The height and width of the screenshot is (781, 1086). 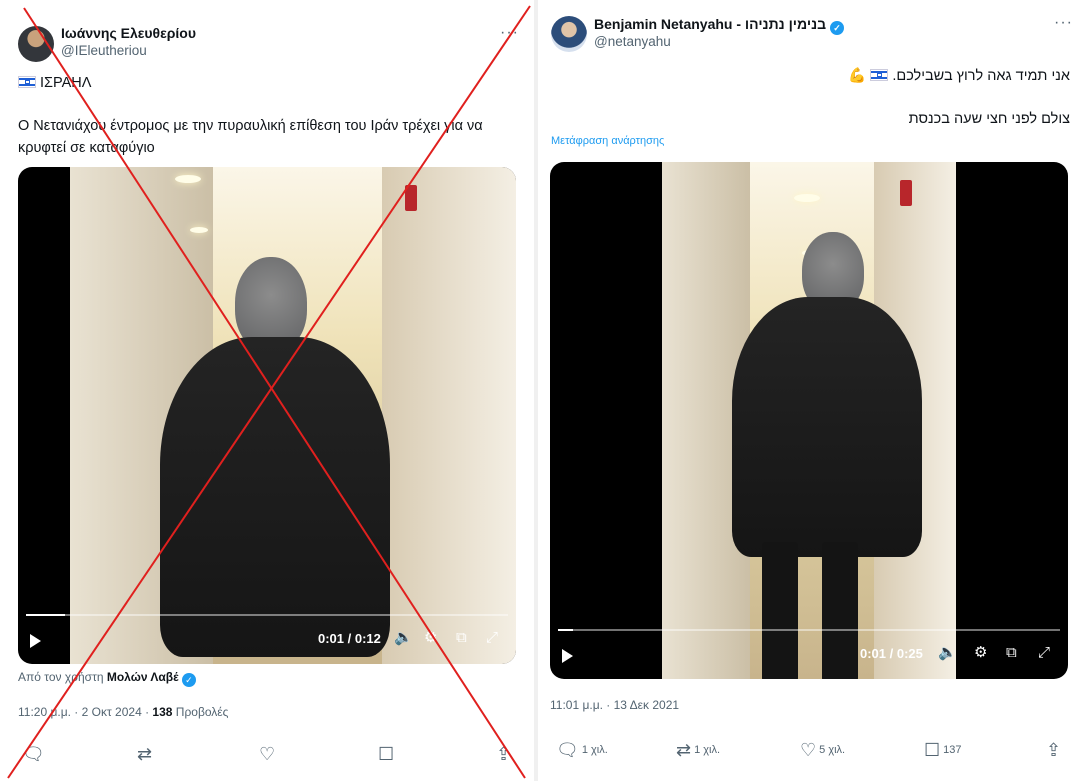 I want to click on location-tag: ΙΣΡΑΗΛ, so click(x=54, y=83).